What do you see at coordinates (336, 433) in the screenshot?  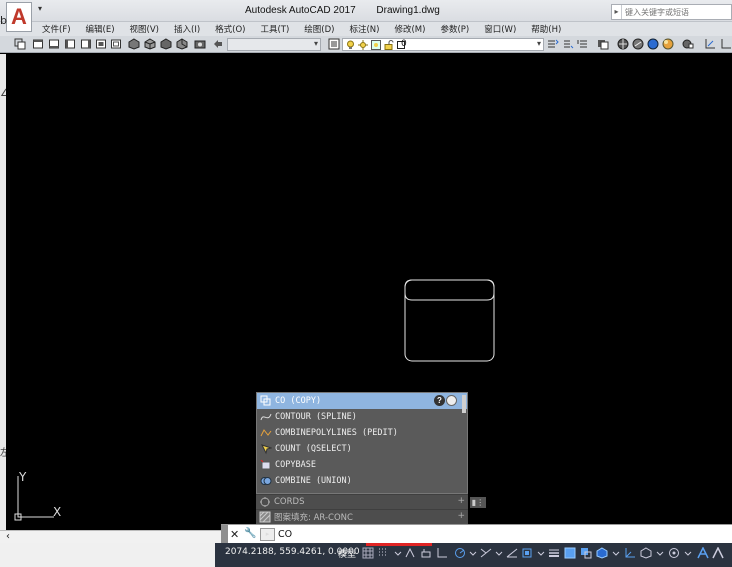 I see `autocomplete-item-label: COMBINEPOLYLINES (PEDIT)` at bounding box center [336, 433].